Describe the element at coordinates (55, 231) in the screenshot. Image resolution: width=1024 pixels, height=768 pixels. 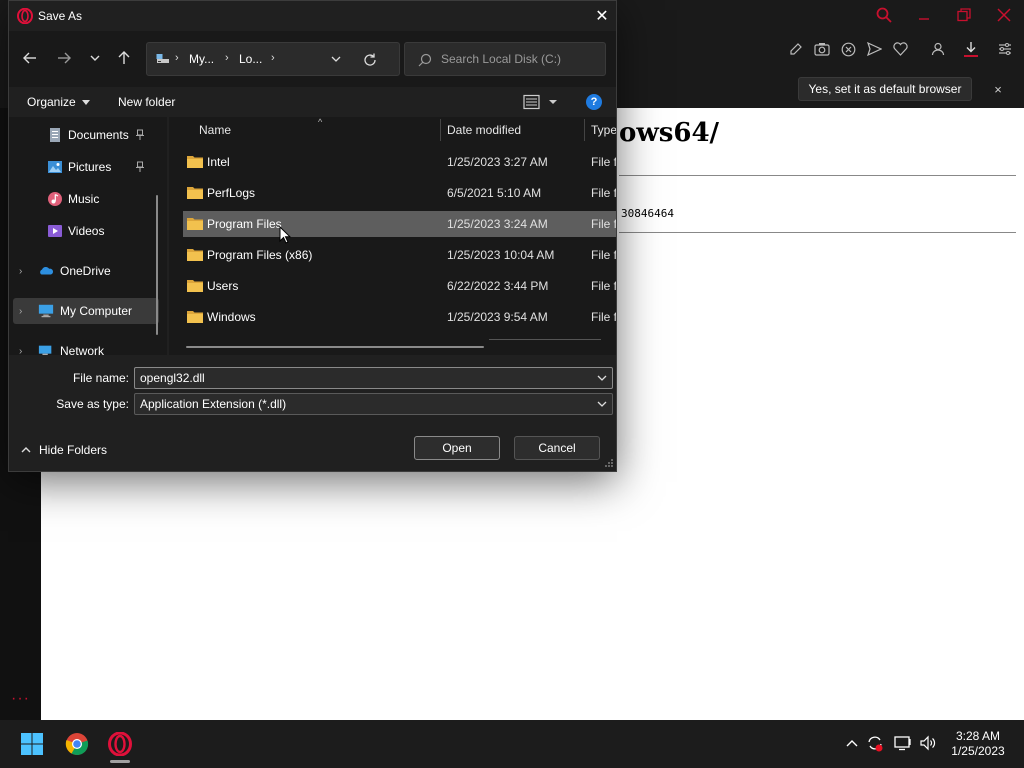
I see `videos-icon` at that location.